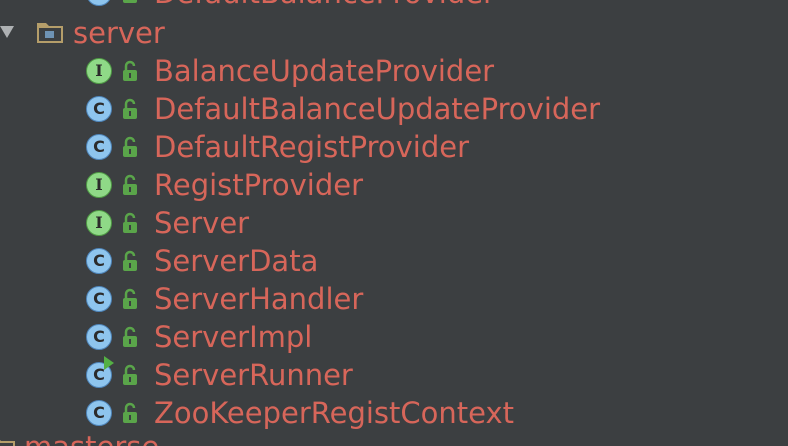 Image resolution: width=788 pixels, height=446 pixels. I want to click on tree-item-label: DefaultBalanceProvider, so click(324, 6).